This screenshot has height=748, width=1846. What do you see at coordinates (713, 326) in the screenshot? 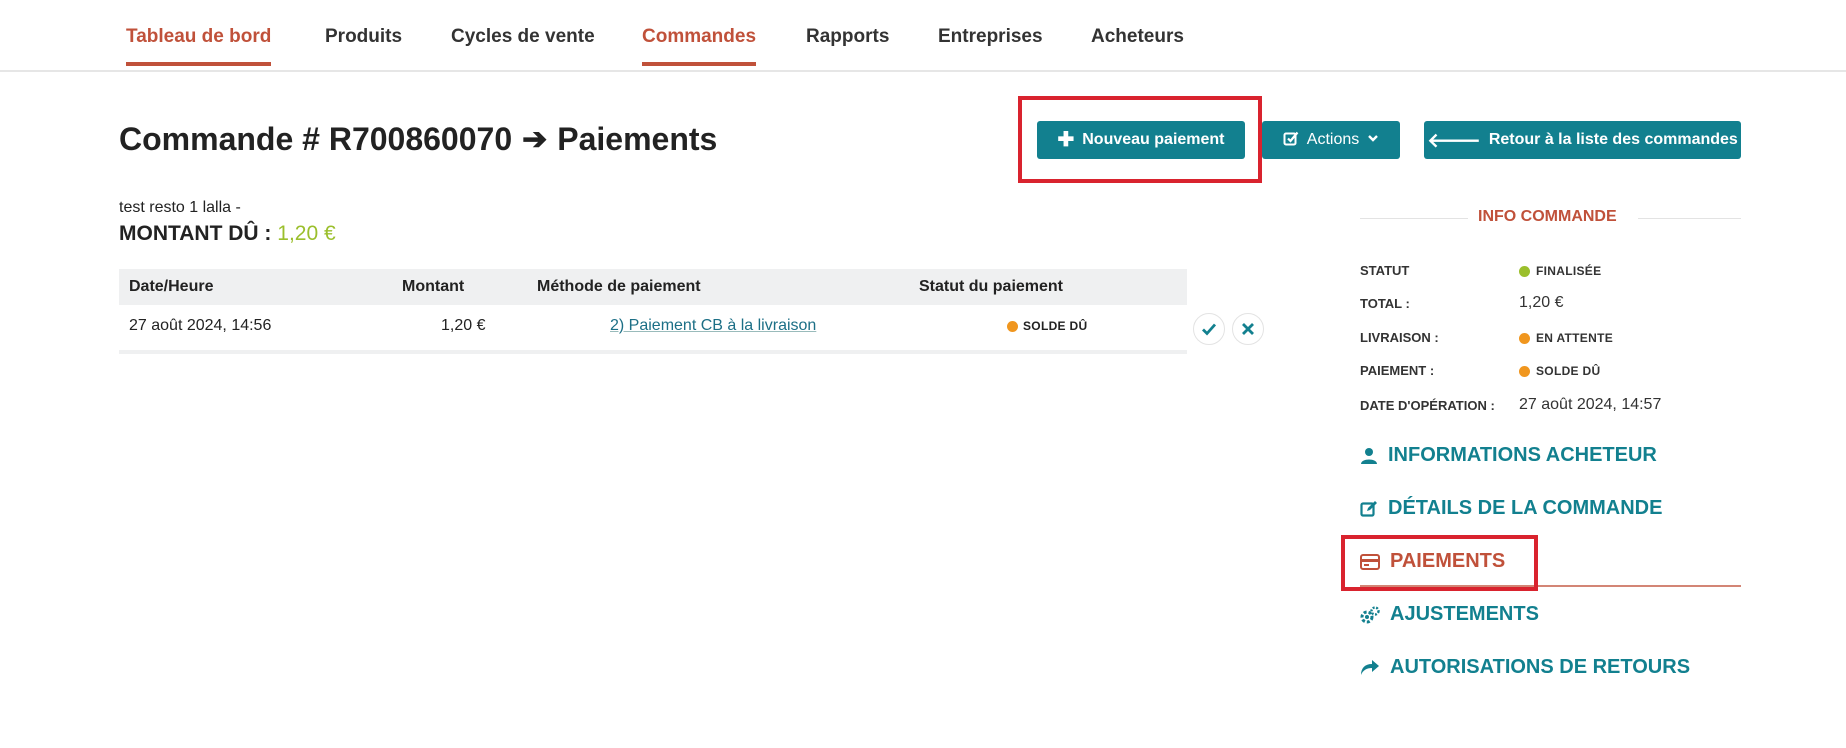
I see `payment-method-link: 2) Paiement CB à la livraison` at bounding box center [713, 326].